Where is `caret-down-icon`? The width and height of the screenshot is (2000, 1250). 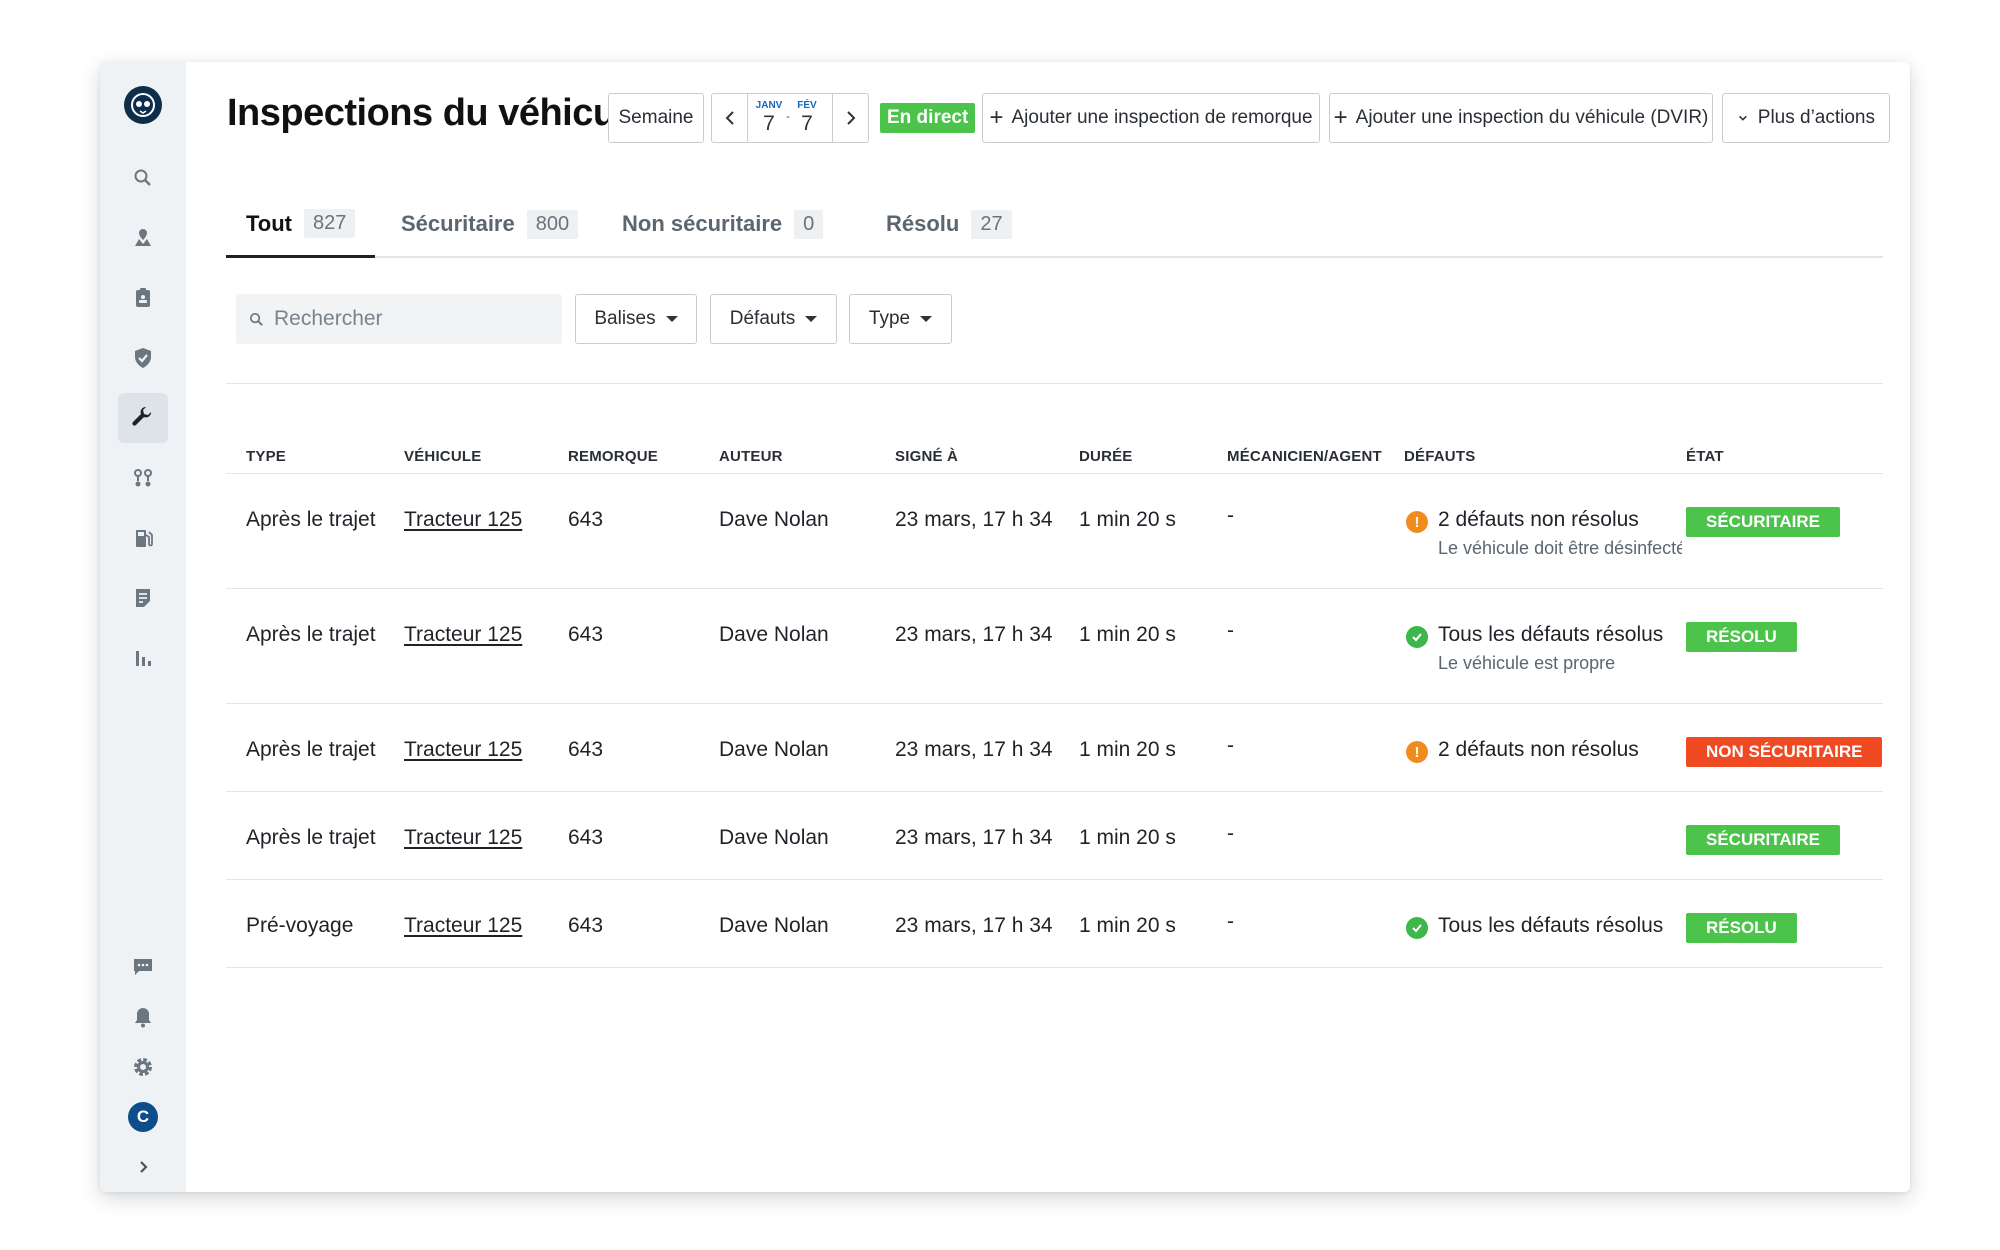 caret-down-icon is located at coordinates (926, 319).